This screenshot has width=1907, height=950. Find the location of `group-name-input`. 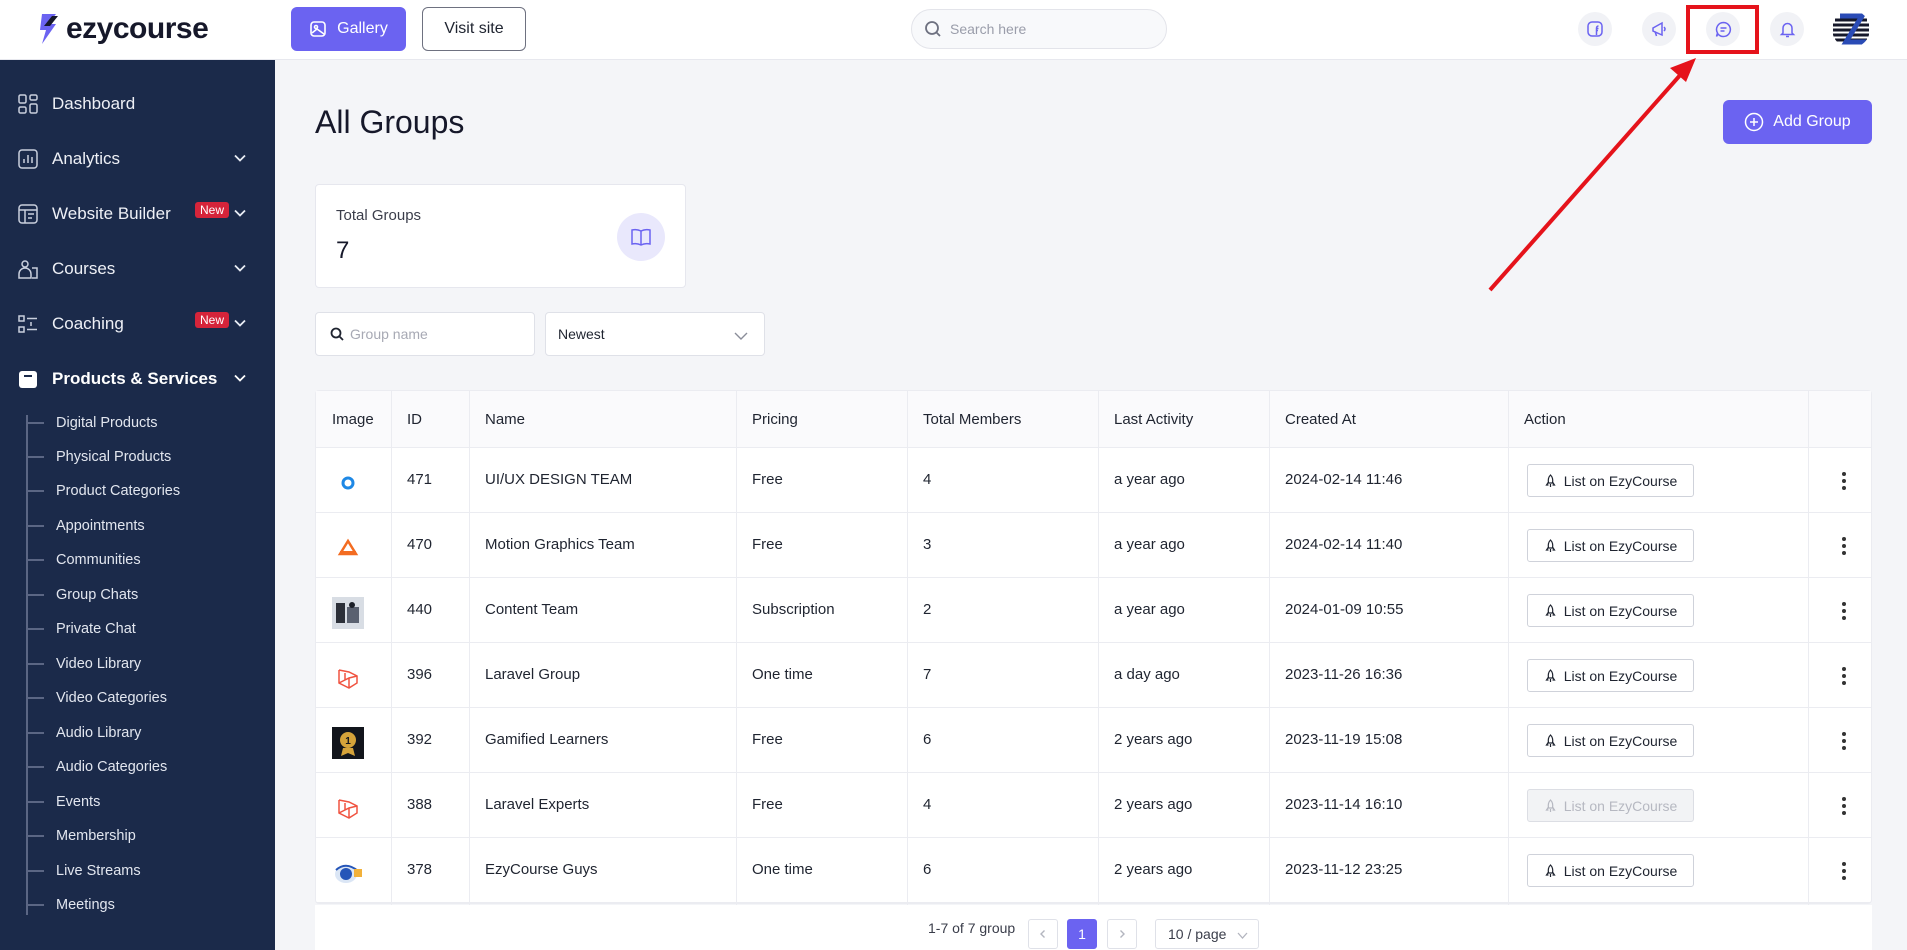

group-name-input is located at coordinates (440, 334).